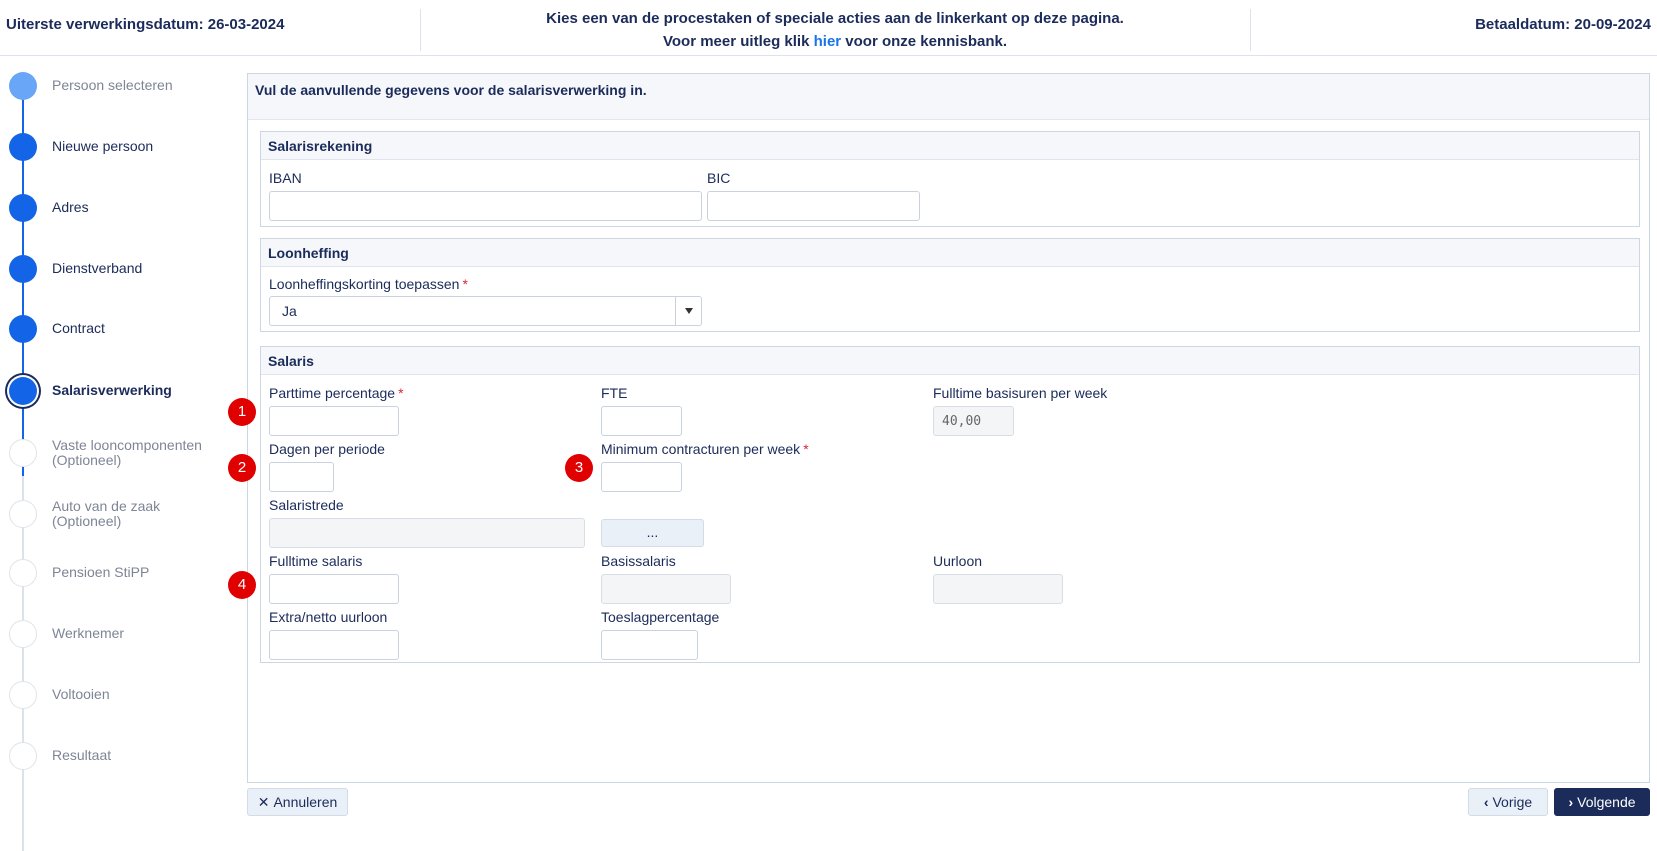 The height and width of the screenshot is (851, 1657). Describe the element at coordinates (334, 645) in the screenshot. I see `extra-netto-uurloon-input` at that location.